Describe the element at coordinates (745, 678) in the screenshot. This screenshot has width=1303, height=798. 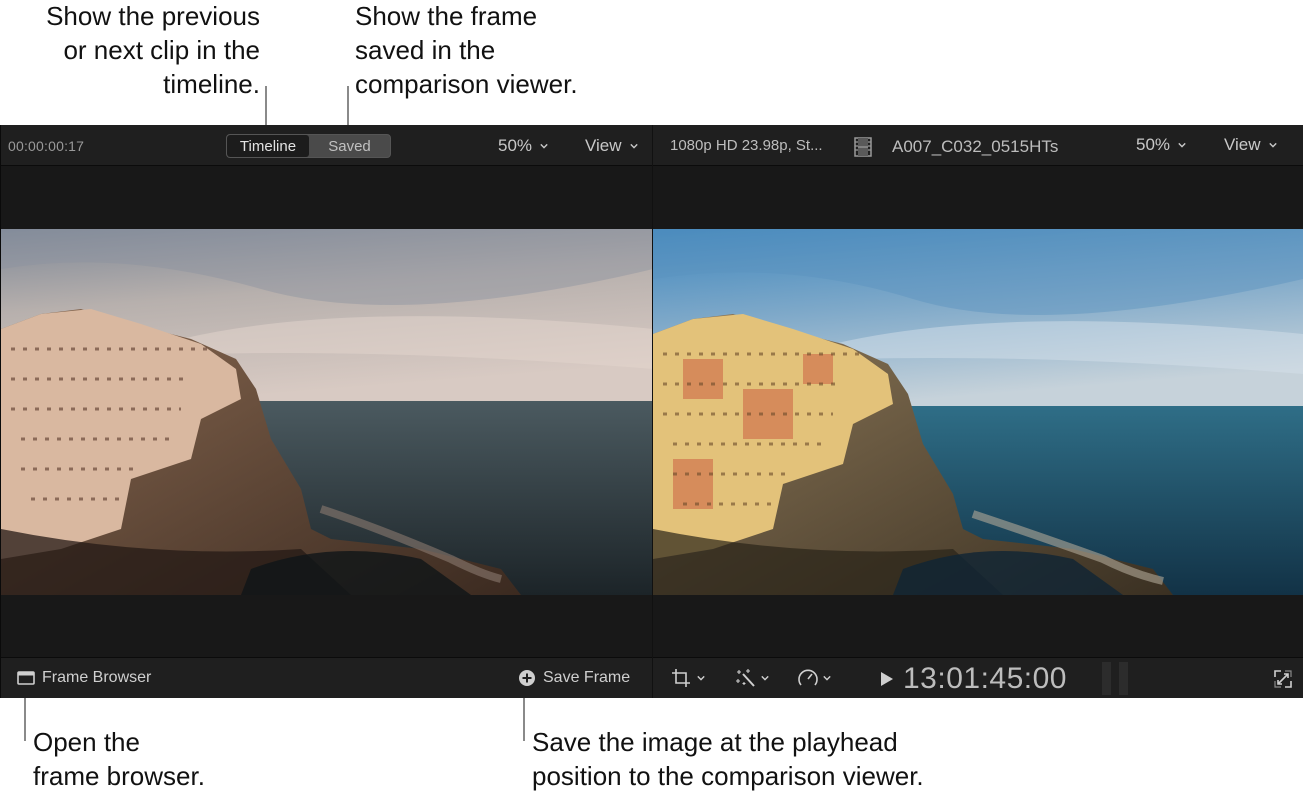
I see `magic-wand-icon` at that location.